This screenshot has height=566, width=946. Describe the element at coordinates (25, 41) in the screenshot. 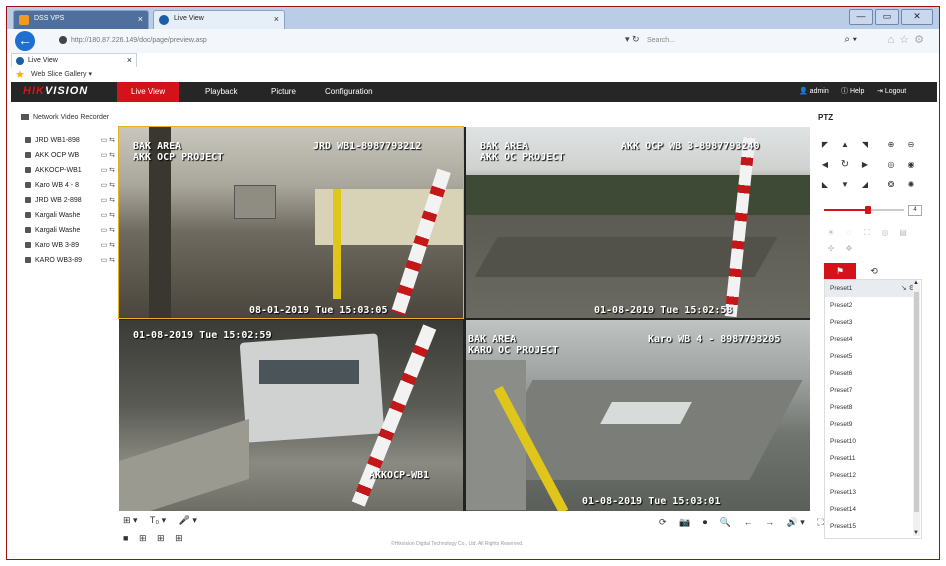

I see `back-button: ←` at that location.